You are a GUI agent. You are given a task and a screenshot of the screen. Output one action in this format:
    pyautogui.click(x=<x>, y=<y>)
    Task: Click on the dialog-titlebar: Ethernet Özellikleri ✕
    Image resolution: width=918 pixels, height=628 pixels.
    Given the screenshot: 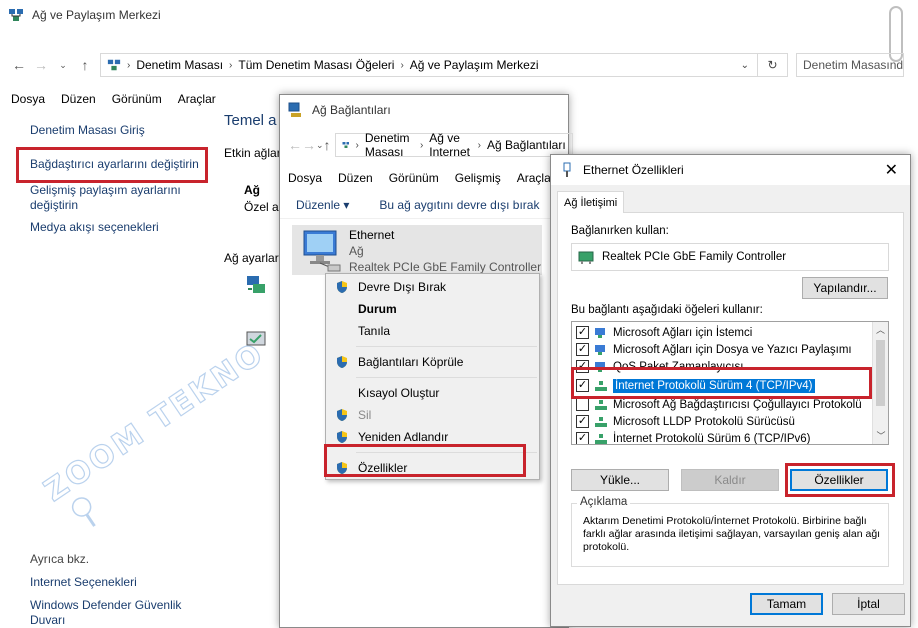 What is the action you would take?
    pyautogui.click(x=730, y=170)
    